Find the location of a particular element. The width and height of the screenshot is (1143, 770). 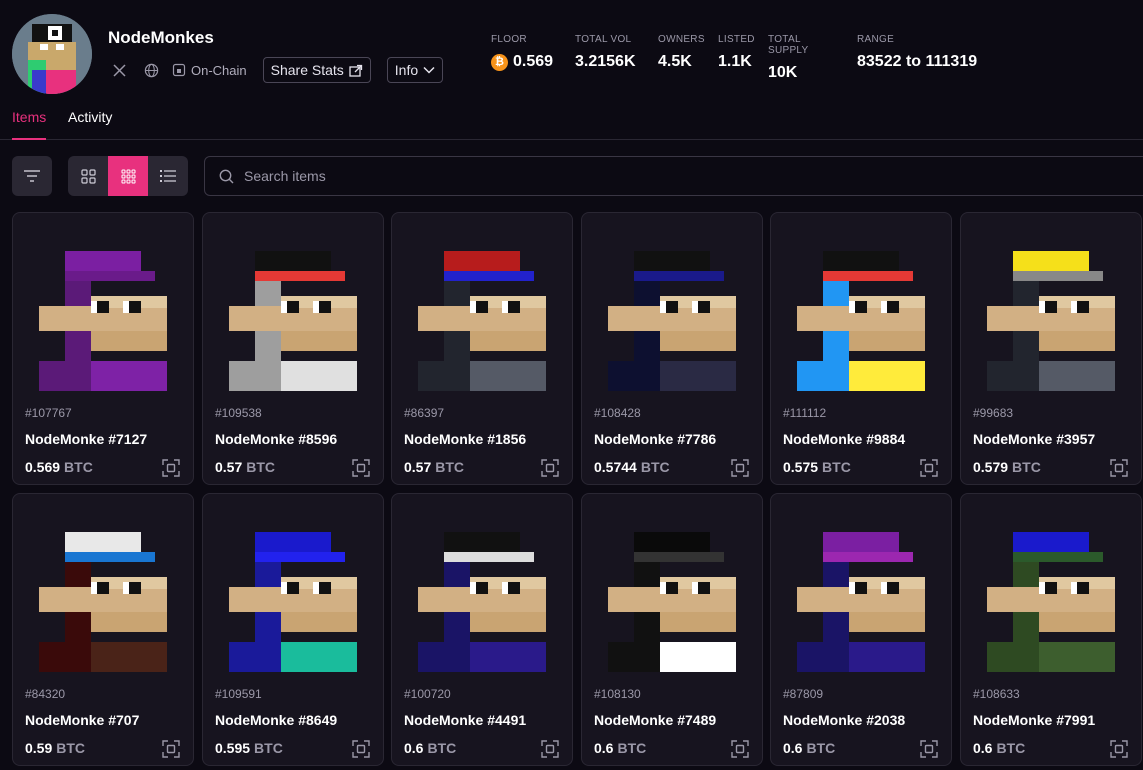

inscription-number: #99683 is located at coordinates (993, 413).